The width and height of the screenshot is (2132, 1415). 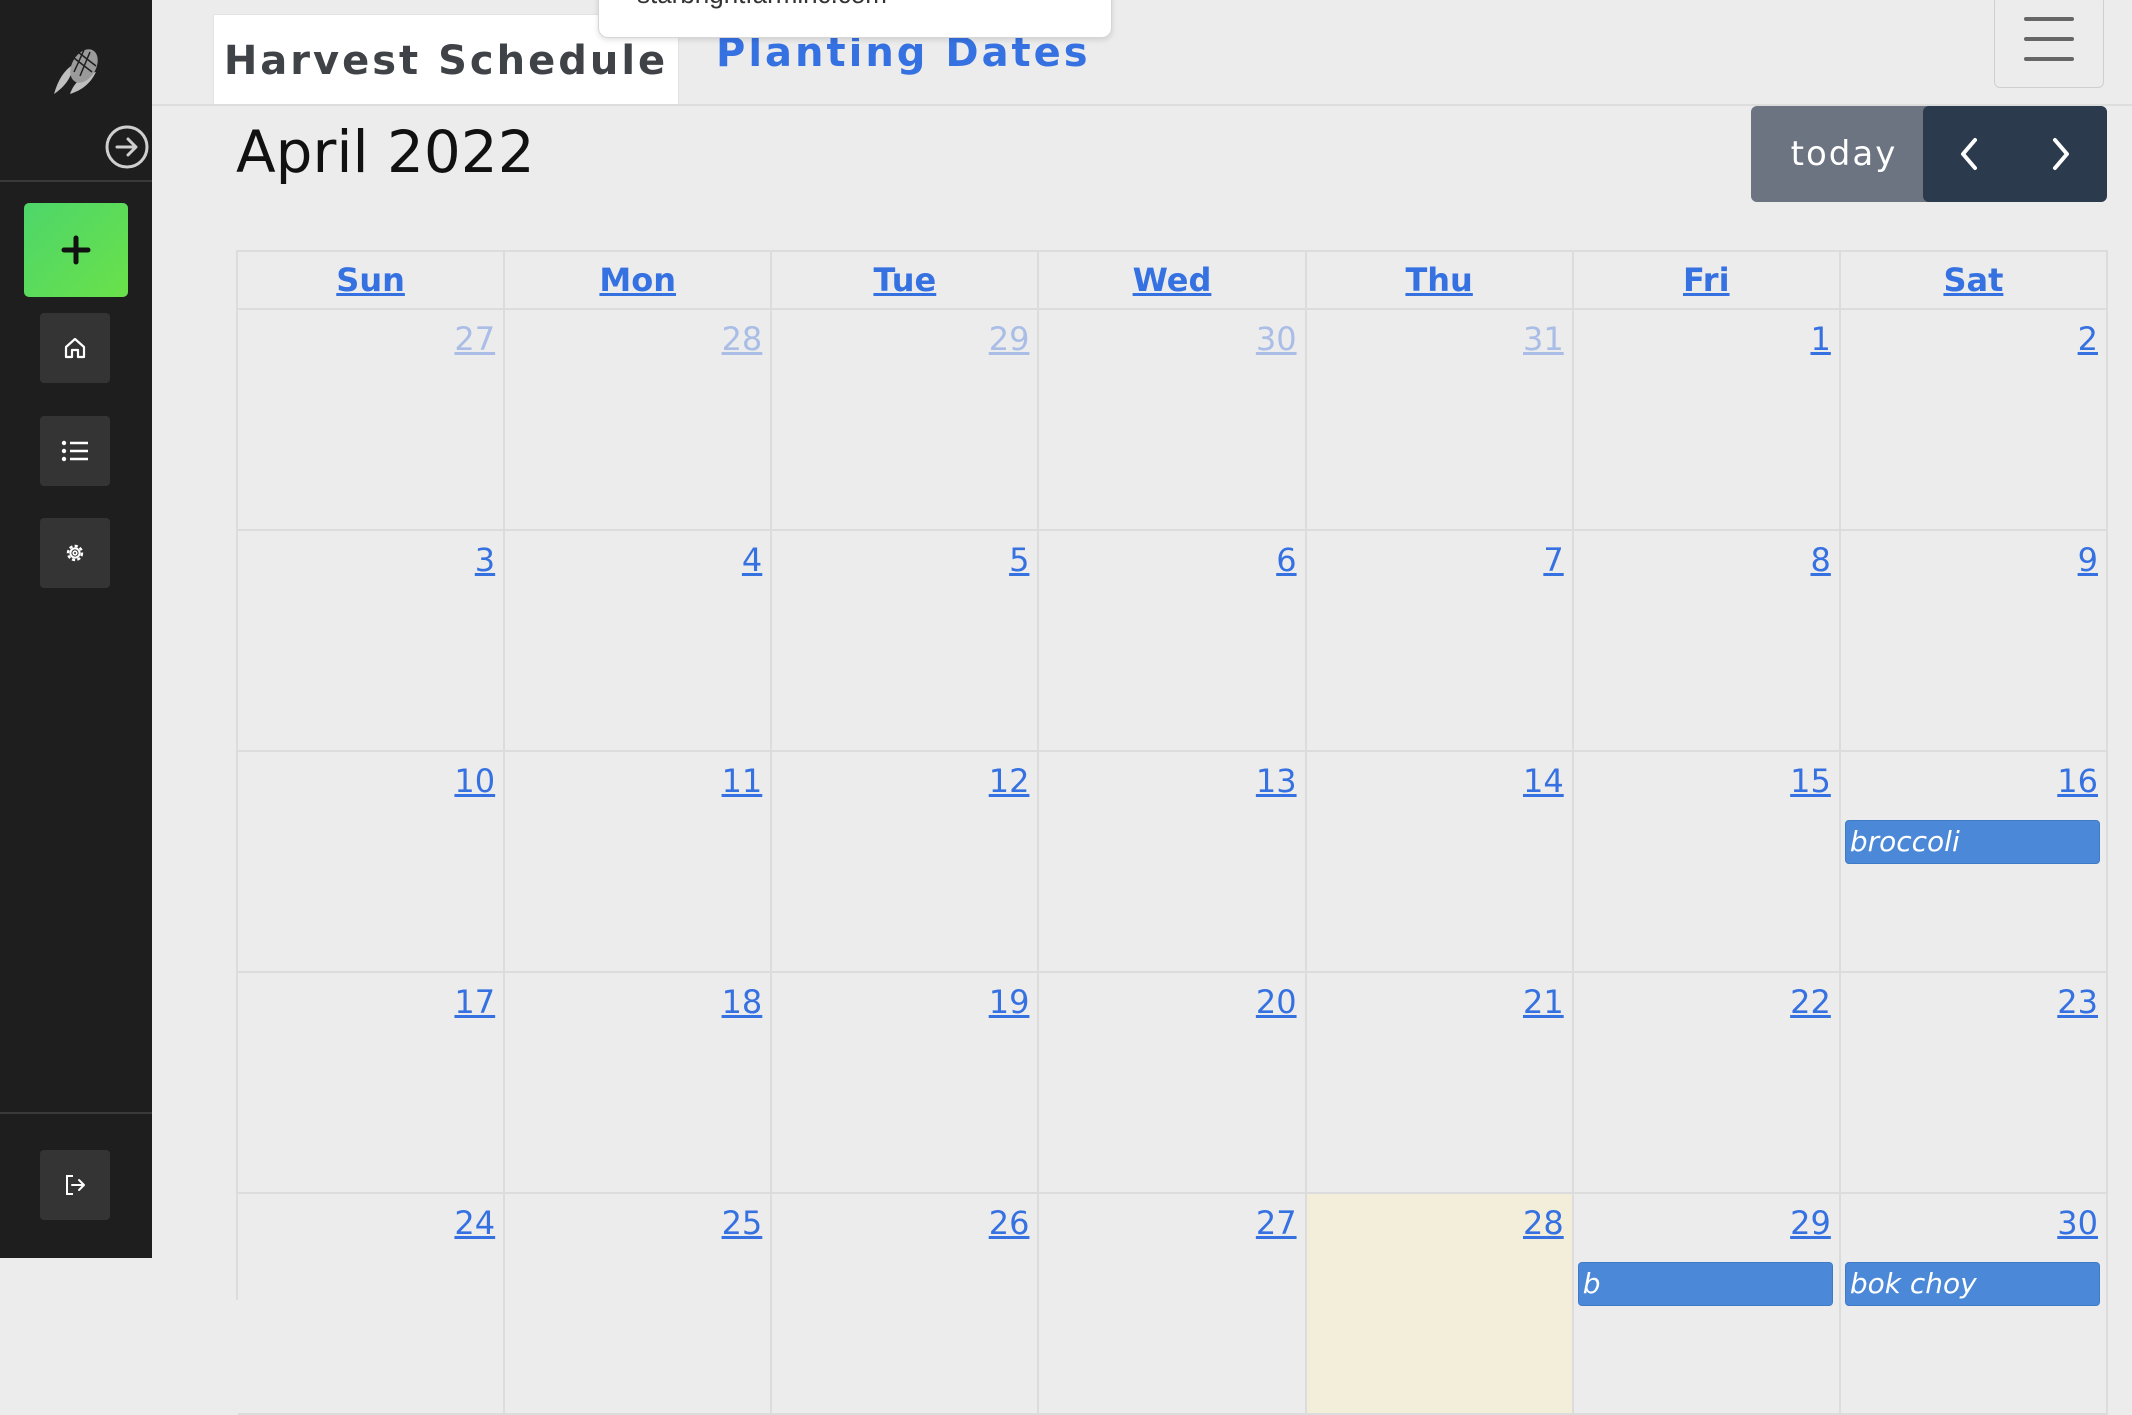 I want to click on day-number-link: 17, so click(x=474, y=1002).